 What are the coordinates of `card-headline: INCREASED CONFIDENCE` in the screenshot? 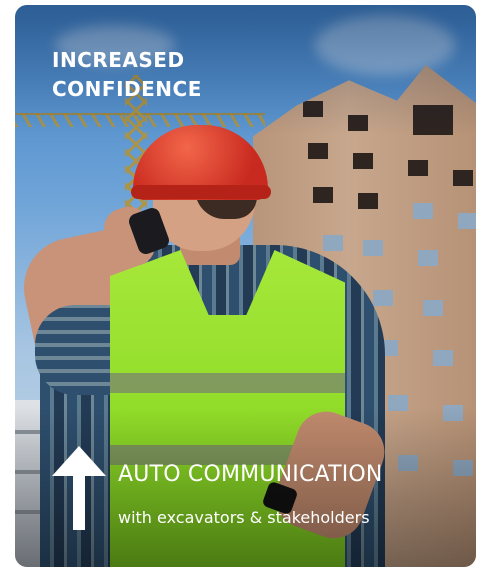 It's located at (127, 74).